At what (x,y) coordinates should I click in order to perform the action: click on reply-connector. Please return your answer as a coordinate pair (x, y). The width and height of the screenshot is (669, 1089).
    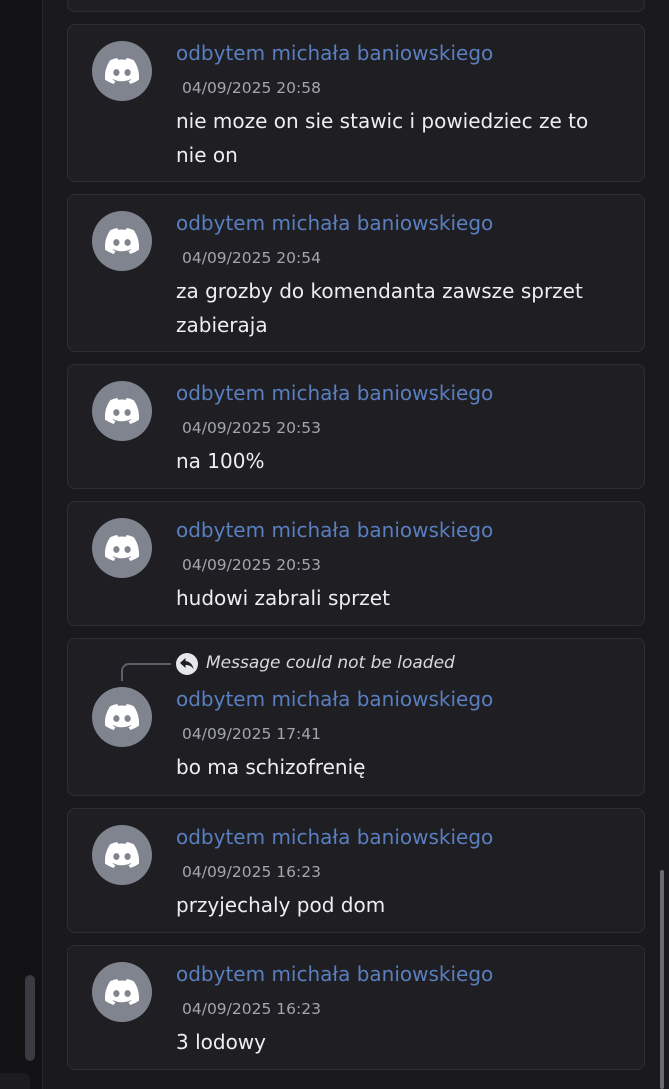
    Looking at the image, I should click on (146, 672).